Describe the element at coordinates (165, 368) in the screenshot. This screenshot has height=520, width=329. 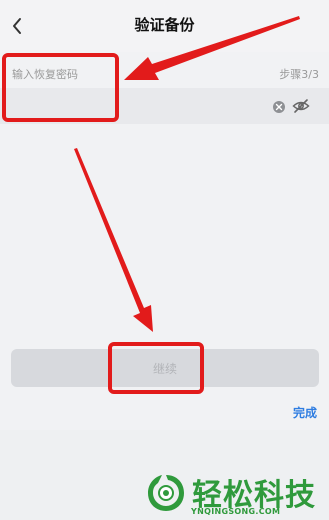
I see `continue-button: 继续` at that location.